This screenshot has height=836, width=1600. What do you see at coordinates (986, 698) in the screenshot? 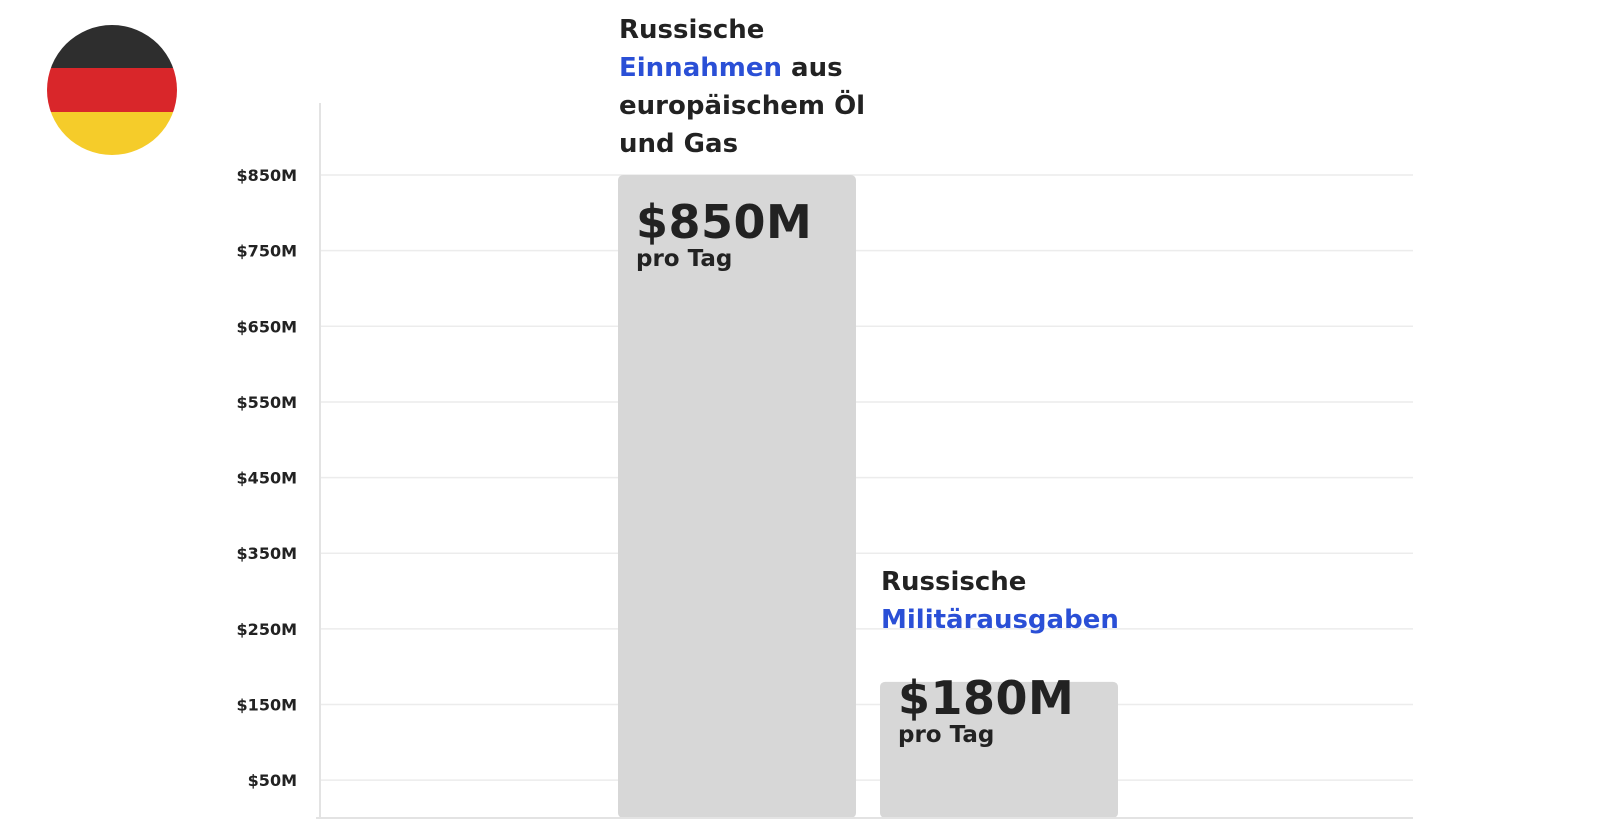
I see `bar-value: $180M` at bounding box center [986, 698].